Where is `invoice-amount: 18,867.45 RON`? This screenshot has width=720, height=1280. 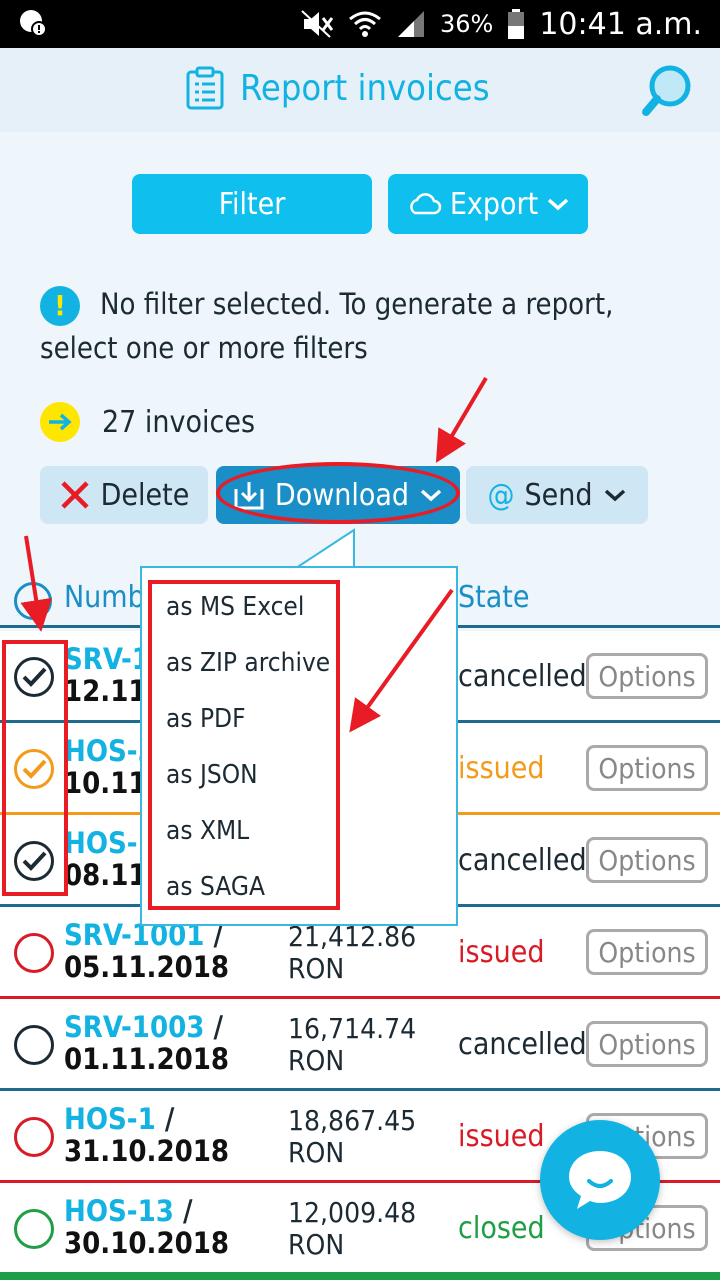
invoice-amount: 18,867.45 RON is located at coordinates (352, 1137).